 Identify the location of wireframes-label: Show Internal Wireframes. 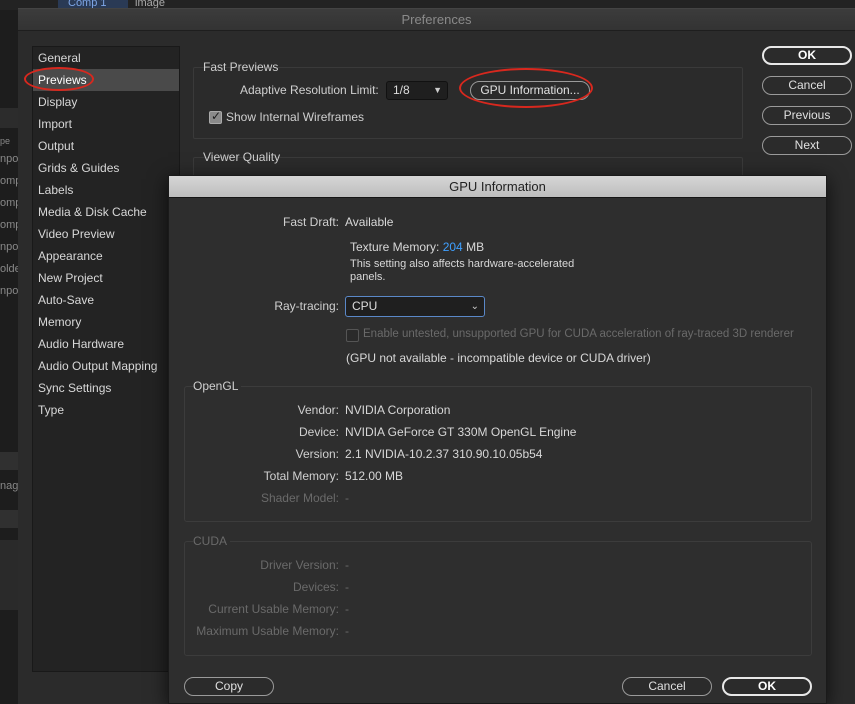
(295, 117).